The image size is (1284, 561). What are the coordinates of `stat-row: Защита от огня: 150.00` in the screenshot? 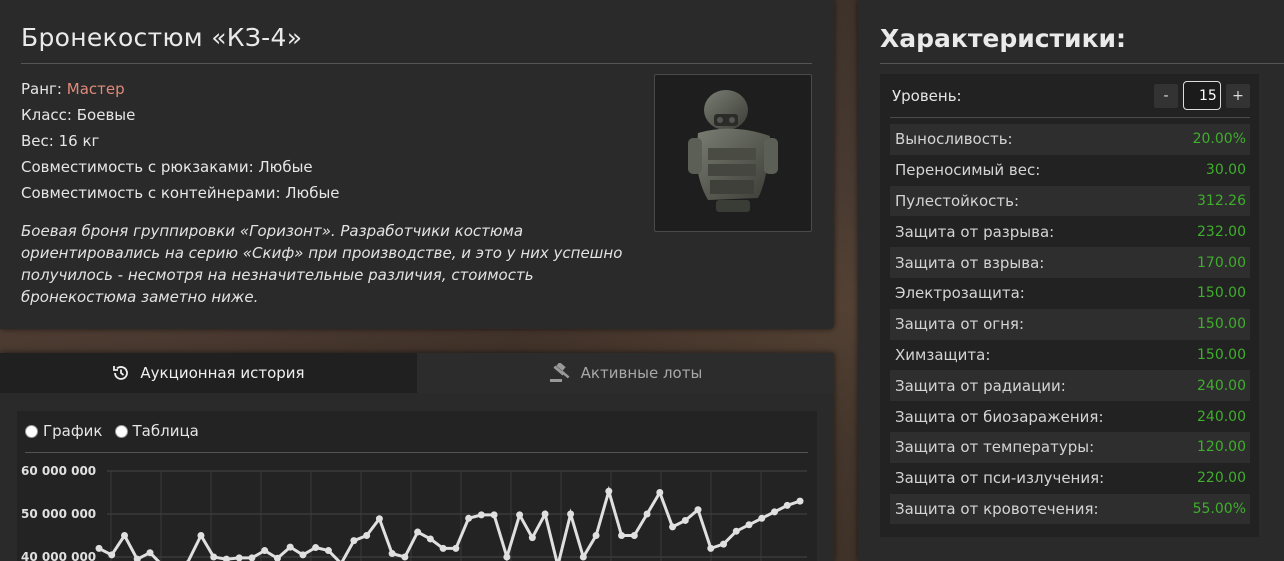 It's located at (1070, 324).